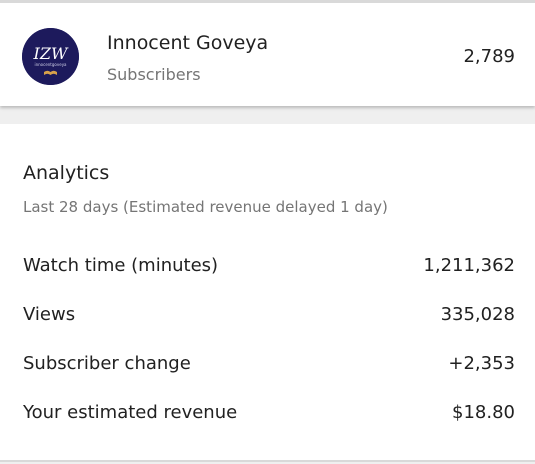 This screenshot has width=535, height=464. I want to click on metric-row-watch-time: Watch time (minutes) 1,211,362, so click(267, 267).